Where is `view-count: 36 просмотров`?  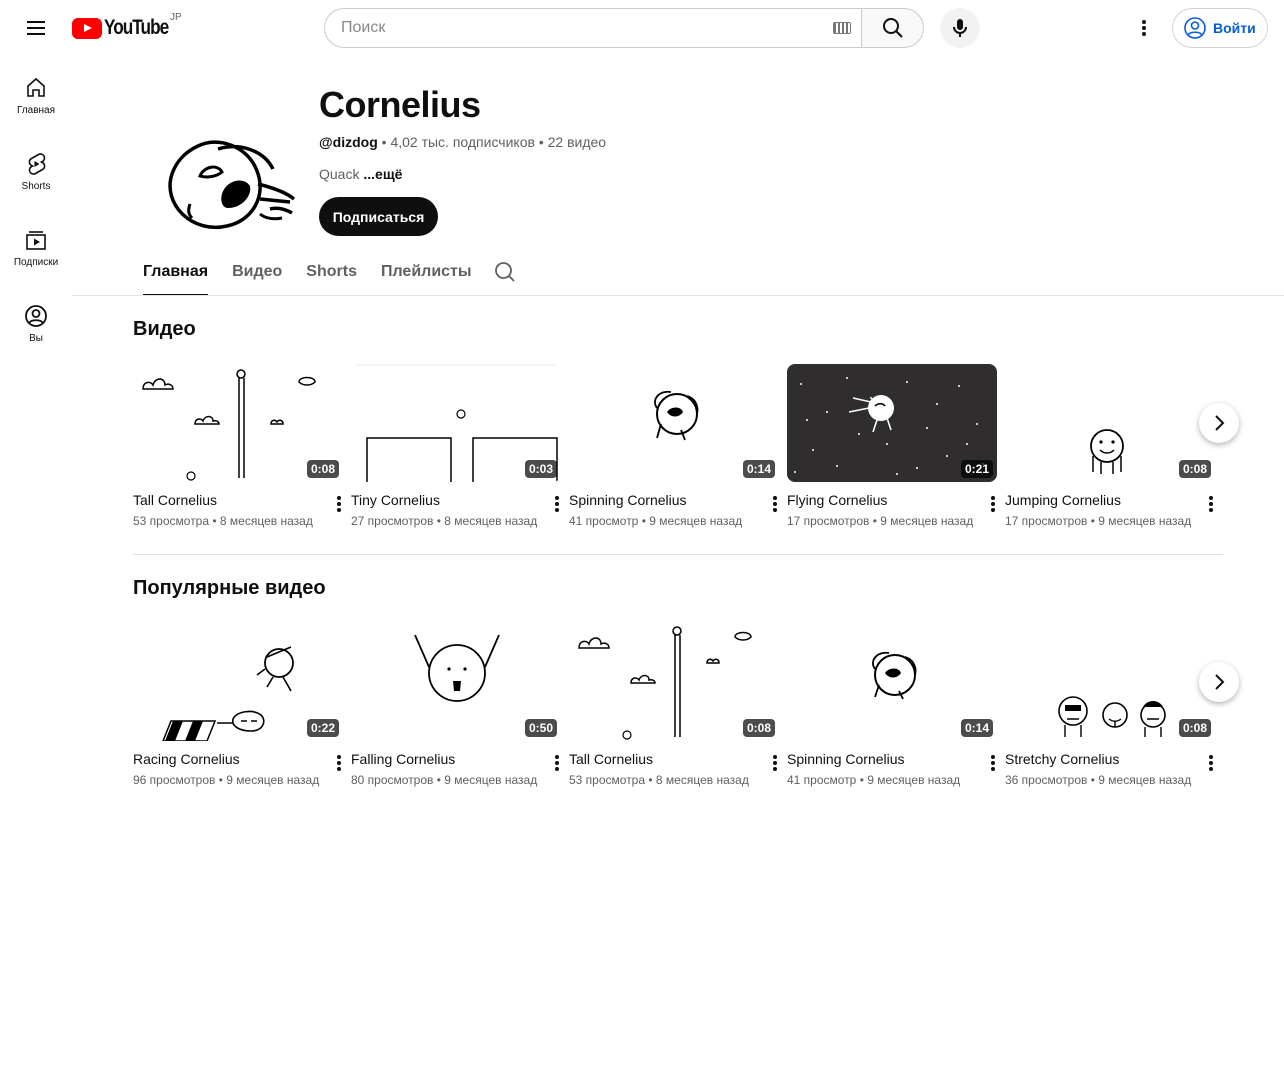
view-count: 36 просмотров is located at coordinates (1046, 780).